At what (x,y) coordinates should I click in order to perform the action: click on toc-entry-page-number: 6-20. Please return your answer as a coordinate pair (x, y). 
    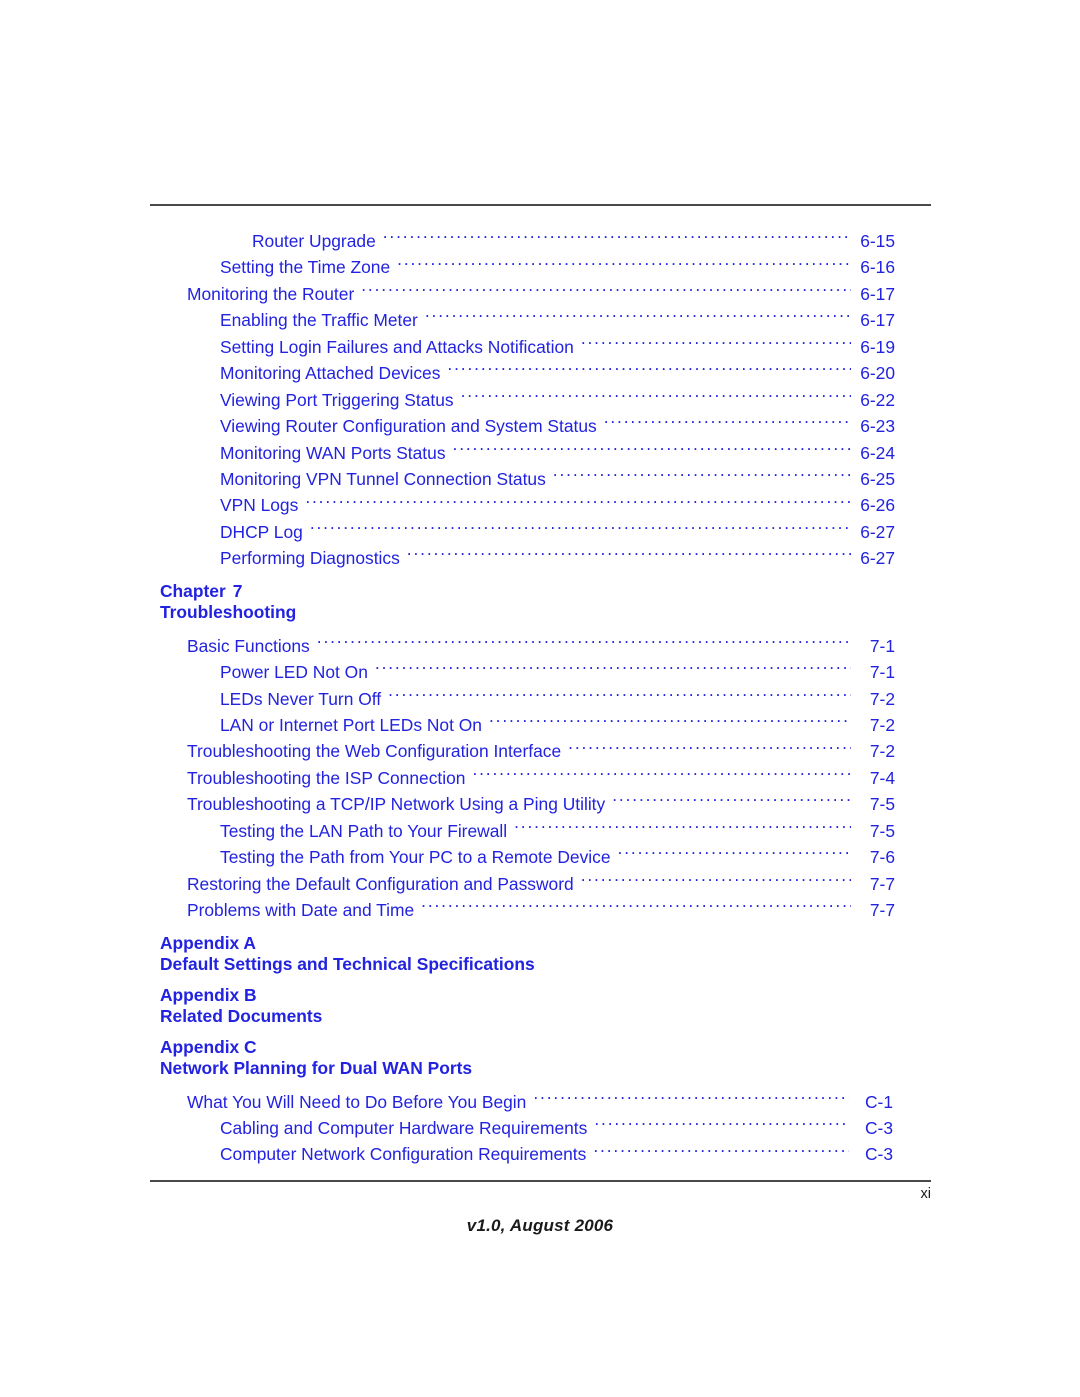
    Looking at the image, I should click on (877, 373).